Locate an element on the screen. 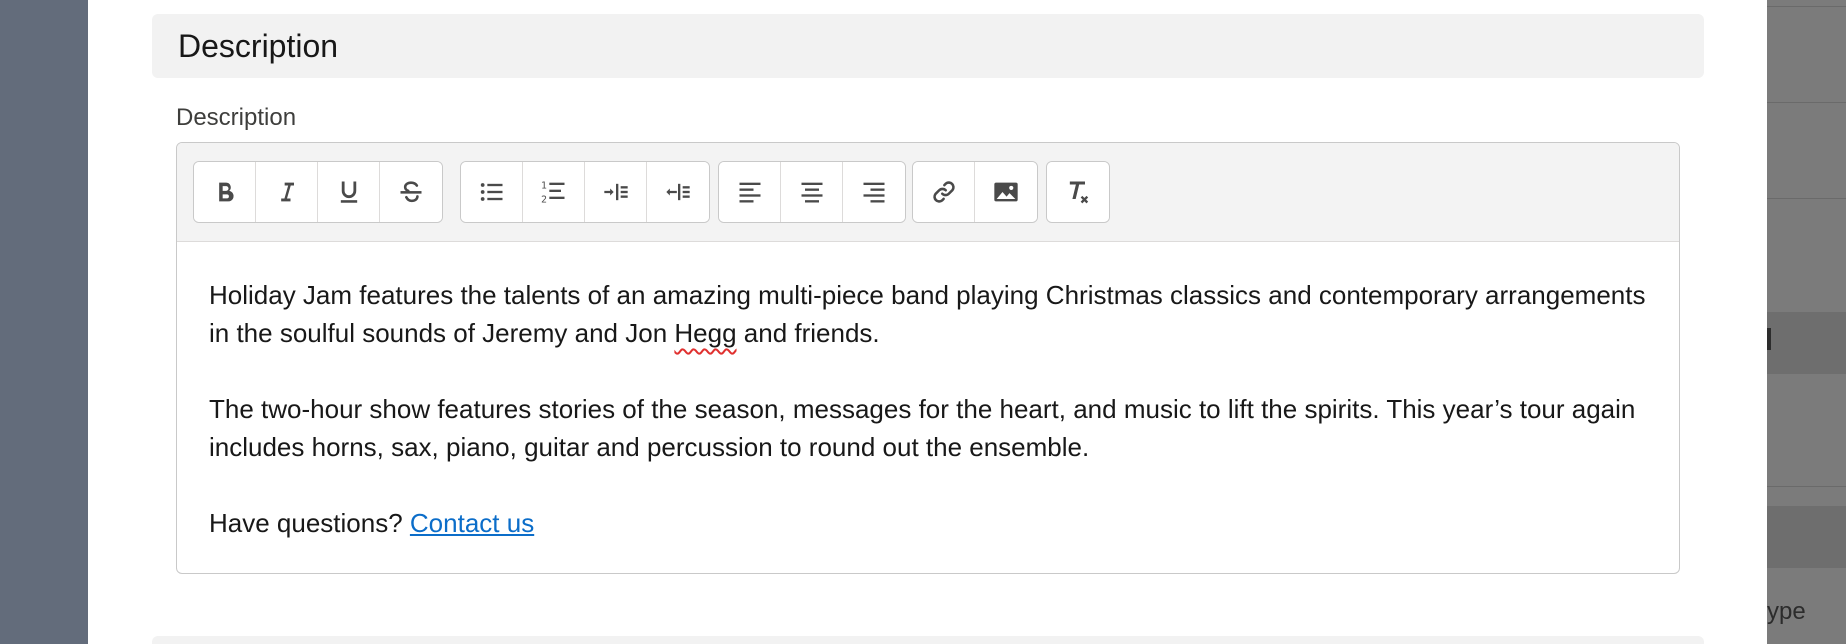  description-paragraph-3: Have questions? Contact us is located at coordinates (372, 523).